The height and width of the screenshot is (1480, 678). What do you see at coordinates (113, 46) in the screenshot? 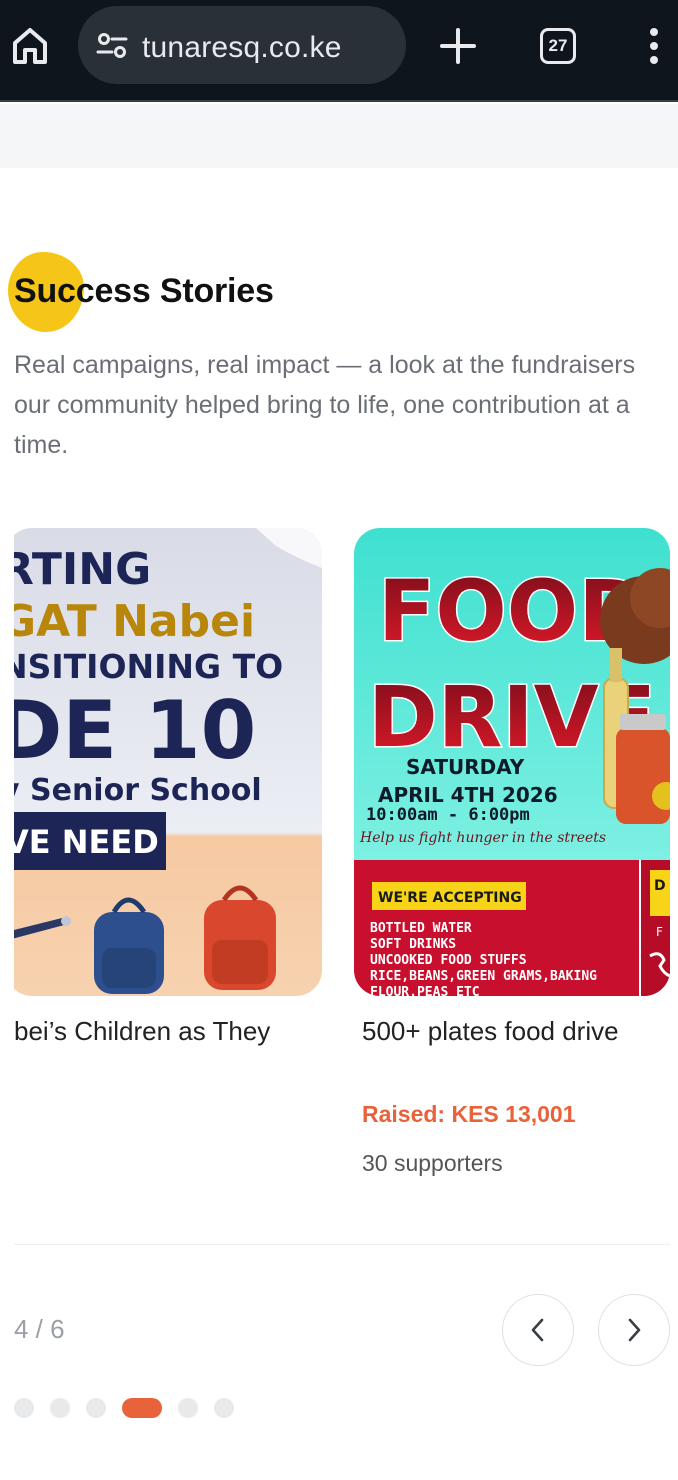
I see `site-settings-icon` at bounding box center [113, 46].